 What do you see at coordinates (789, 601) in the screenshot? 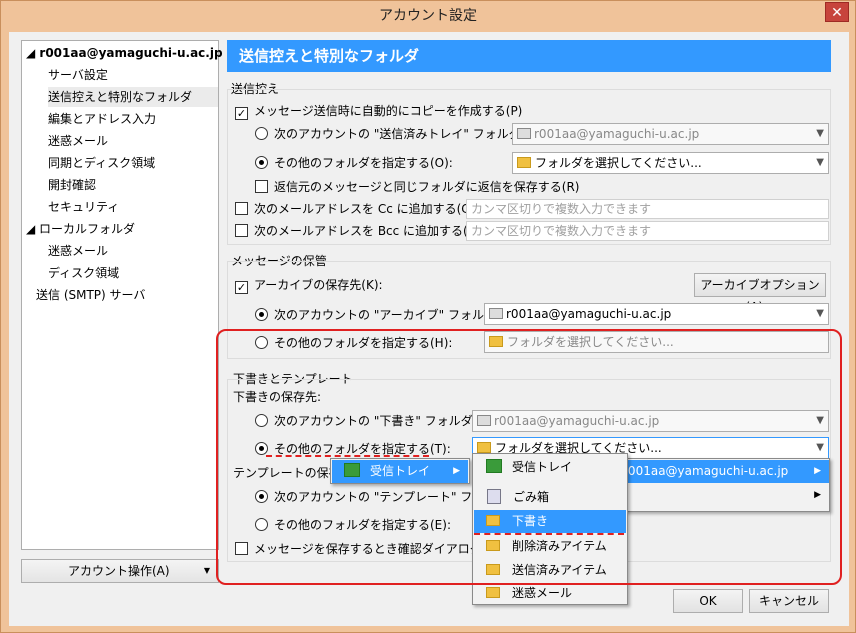
I see `cancel-button: キャンセル` at bounding box center [789, 601].